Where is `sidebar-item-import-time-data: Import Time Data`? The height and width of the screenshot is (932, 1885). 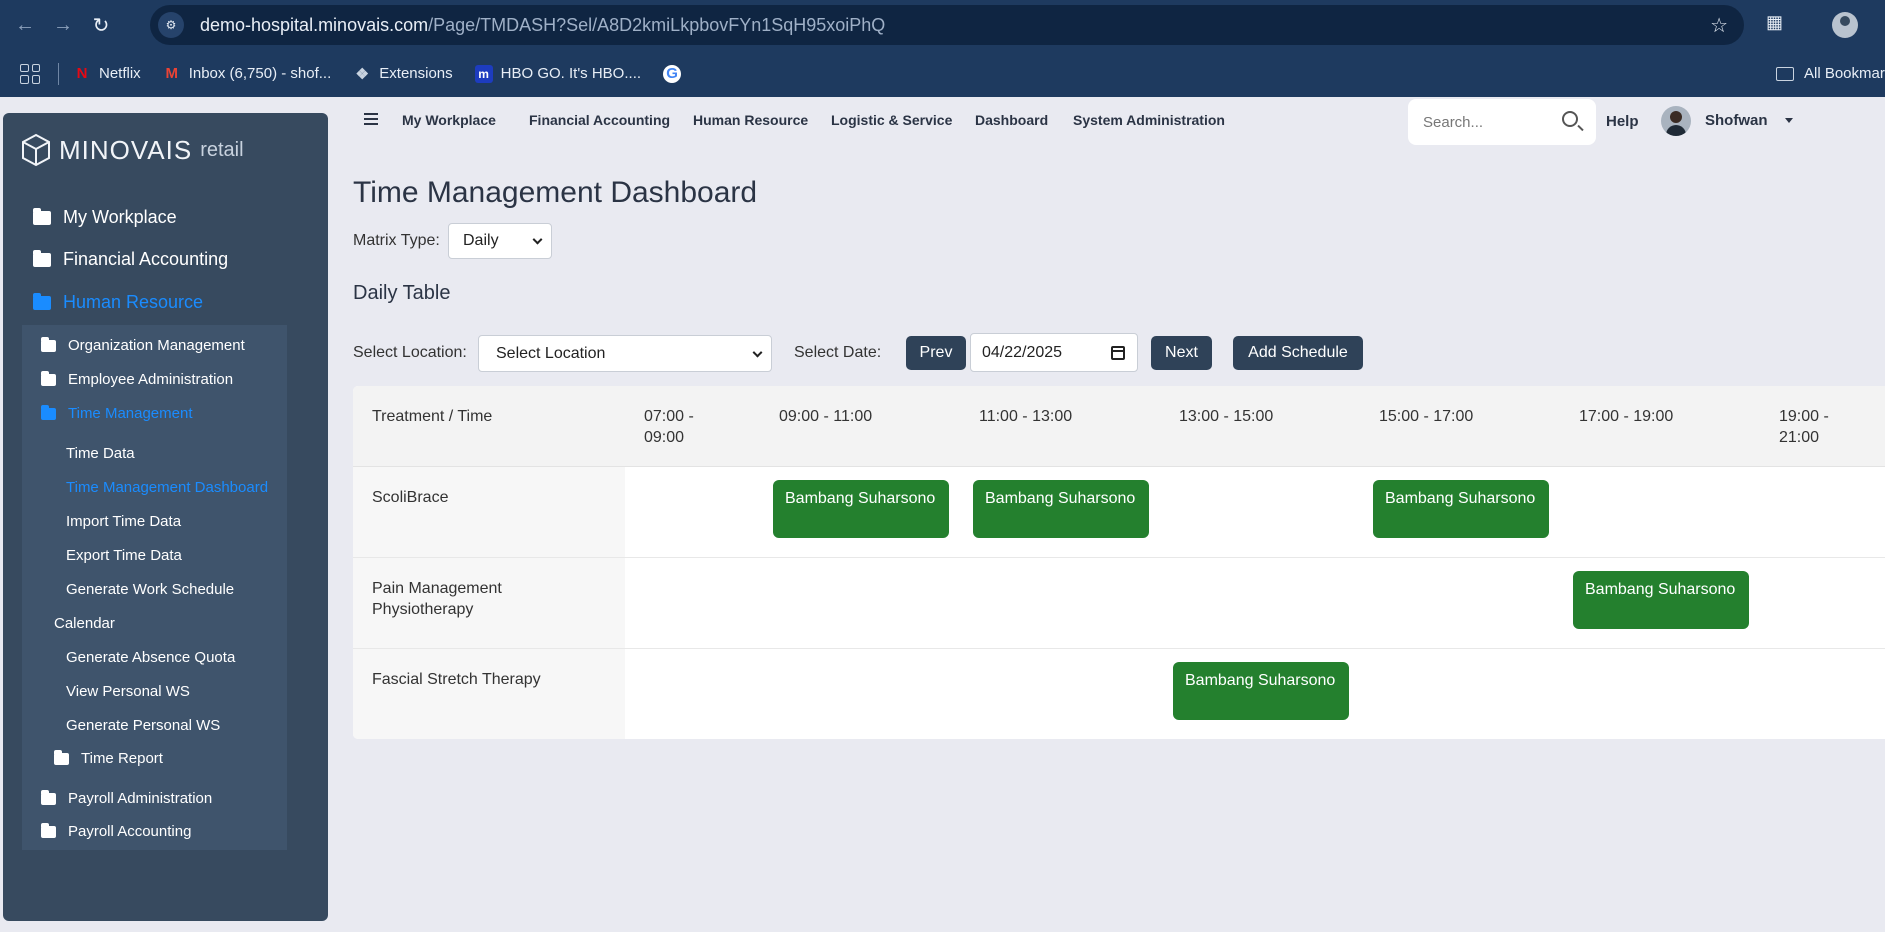
sidebar-item-import-time-data: Import Time Data is located at coordinates (123, 521).